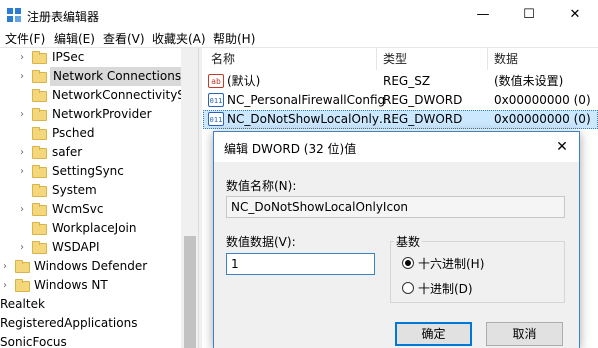 This screenshot has width=598, height=348. Describe the element at coordinates (99, 152) in the screenshot. I see `tree-item-safer: › safer` at that location.